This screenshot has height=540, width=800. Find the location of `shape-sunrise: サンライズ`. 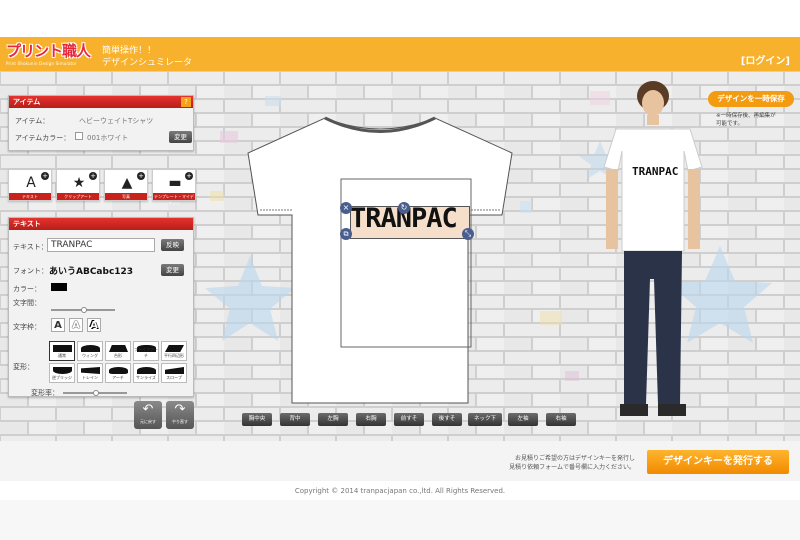

shape-sunrise: サンライズ is located at coordinates (146, 373).